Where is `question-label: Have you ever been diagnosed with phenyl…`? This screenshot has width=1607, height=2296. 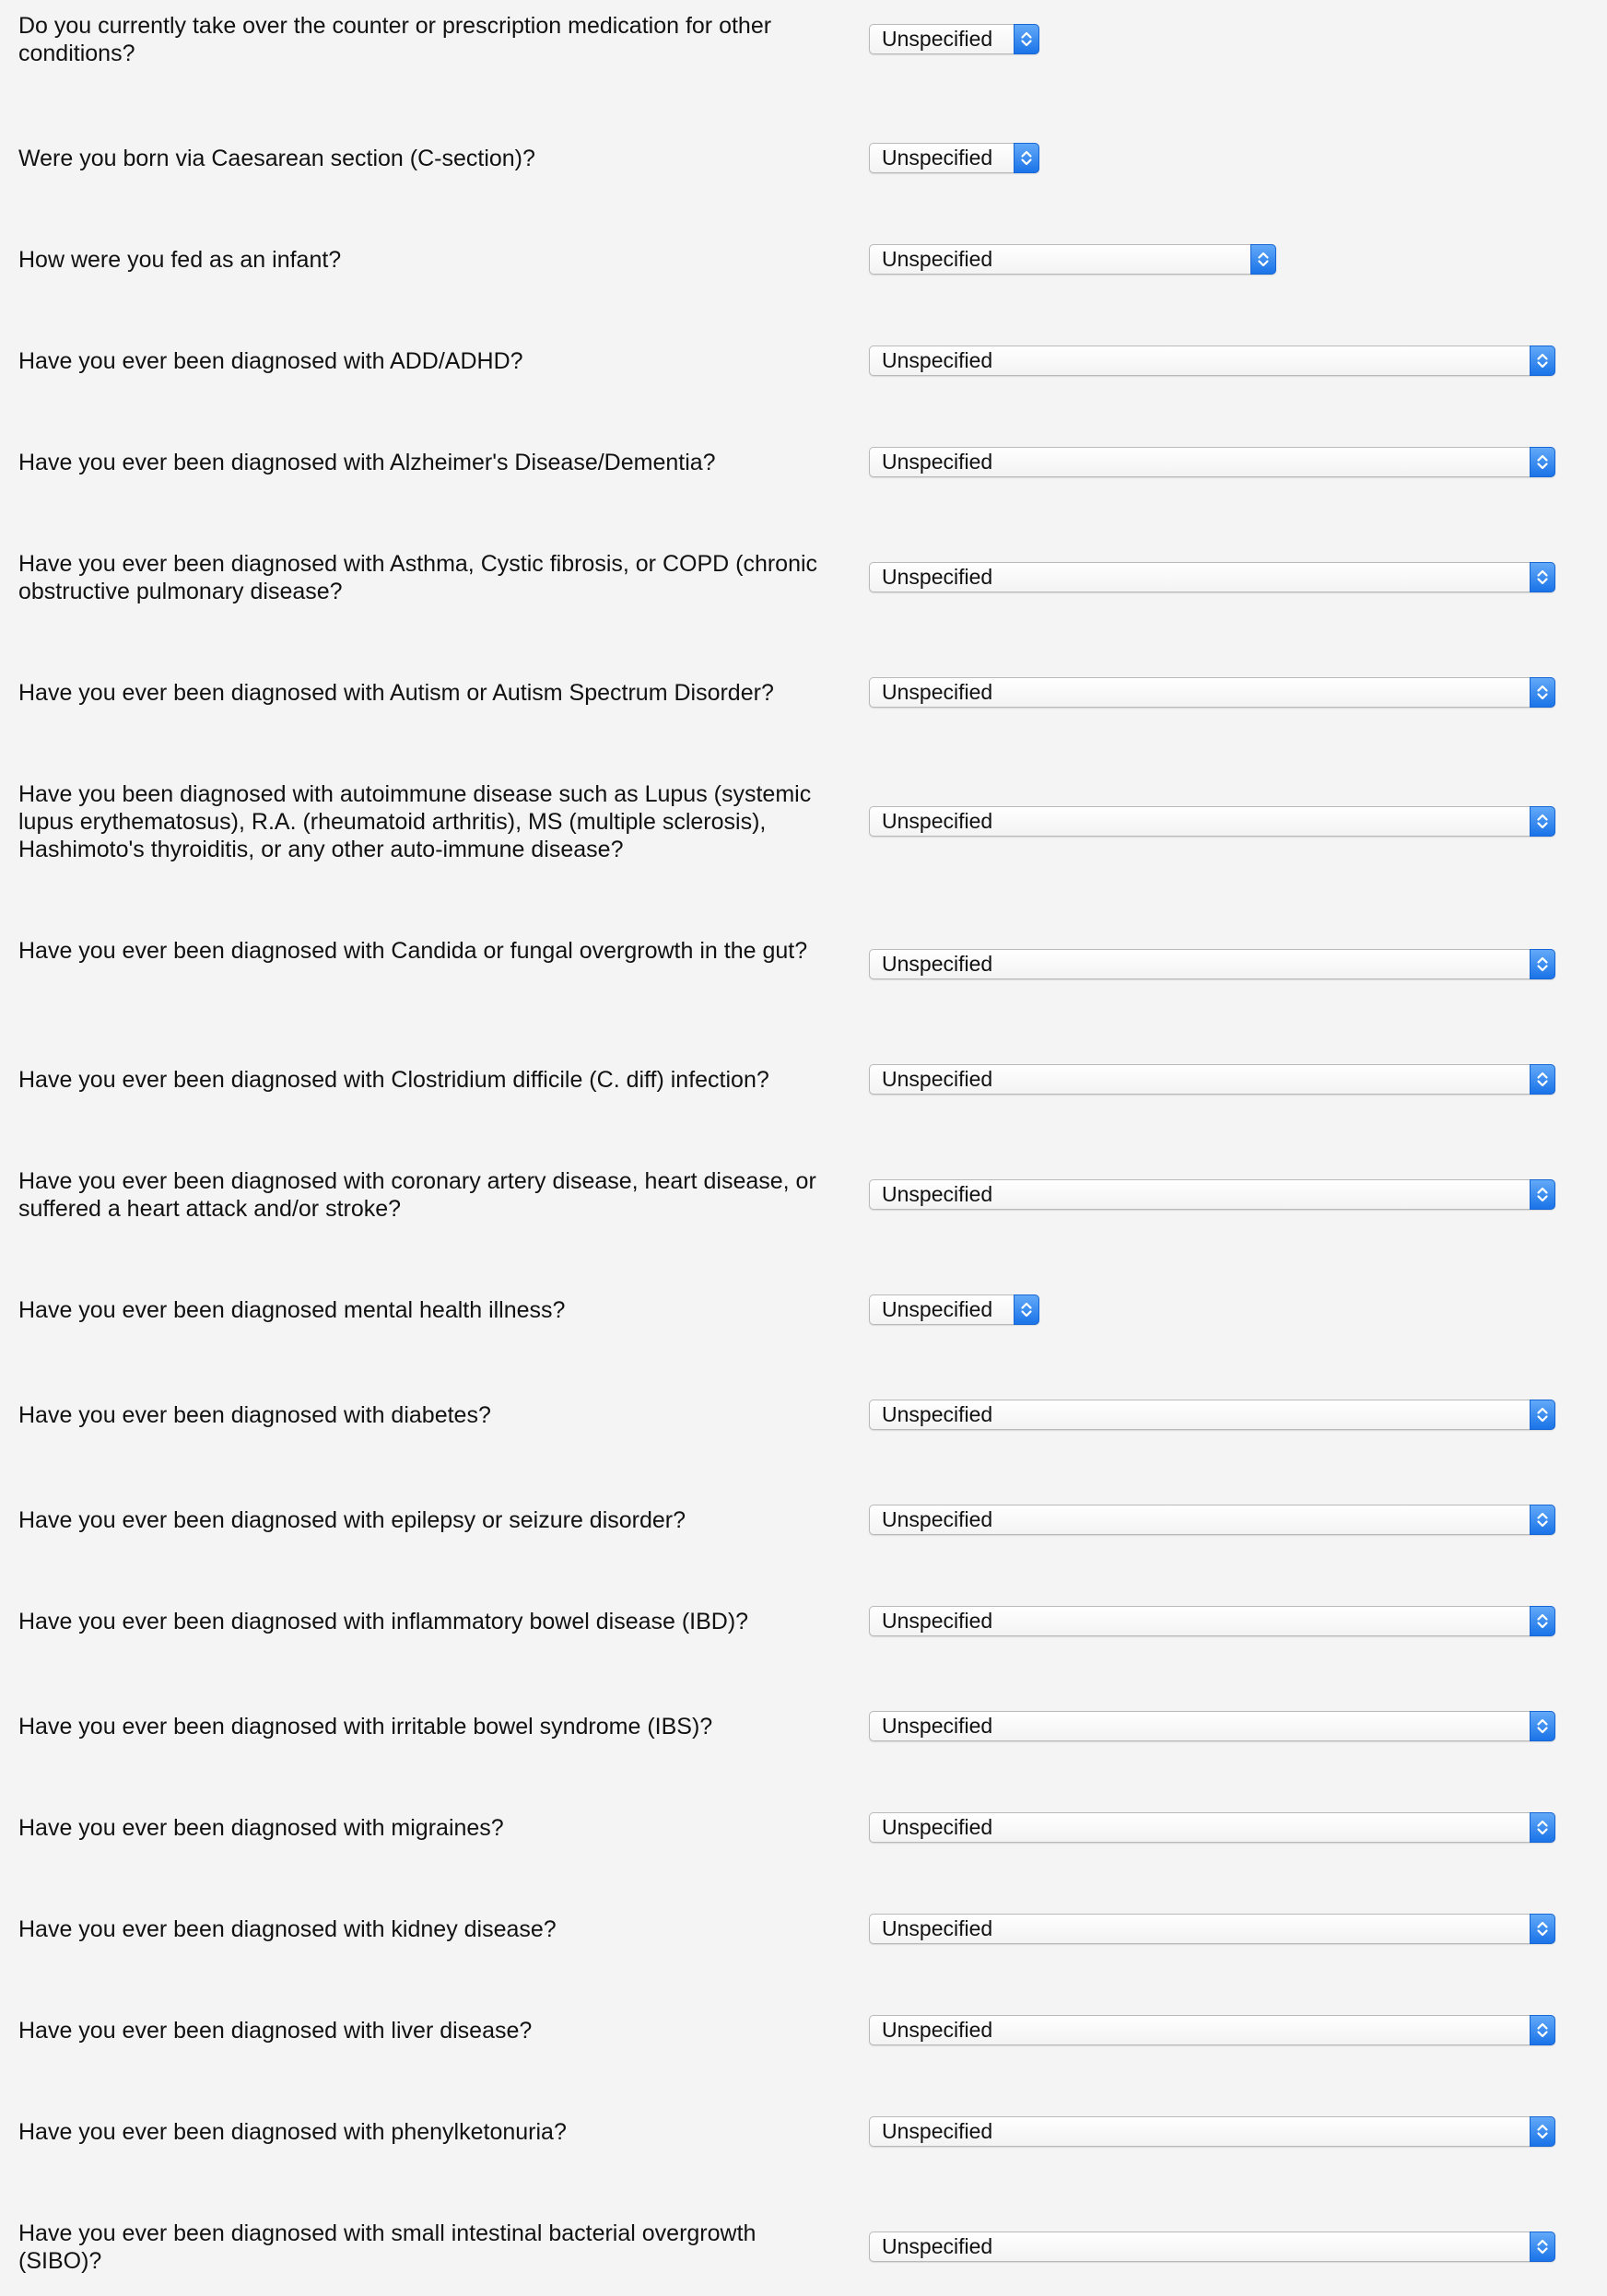
question-label: Have you ever been diagnosed with phenyl… is located at coordinates (292, 2132).